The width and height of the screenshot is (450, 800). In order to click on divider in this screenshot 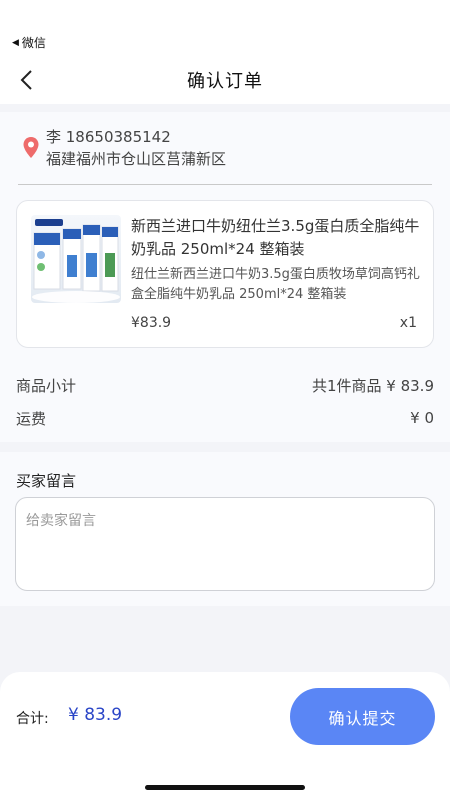, I will do `click(225, 184)`.